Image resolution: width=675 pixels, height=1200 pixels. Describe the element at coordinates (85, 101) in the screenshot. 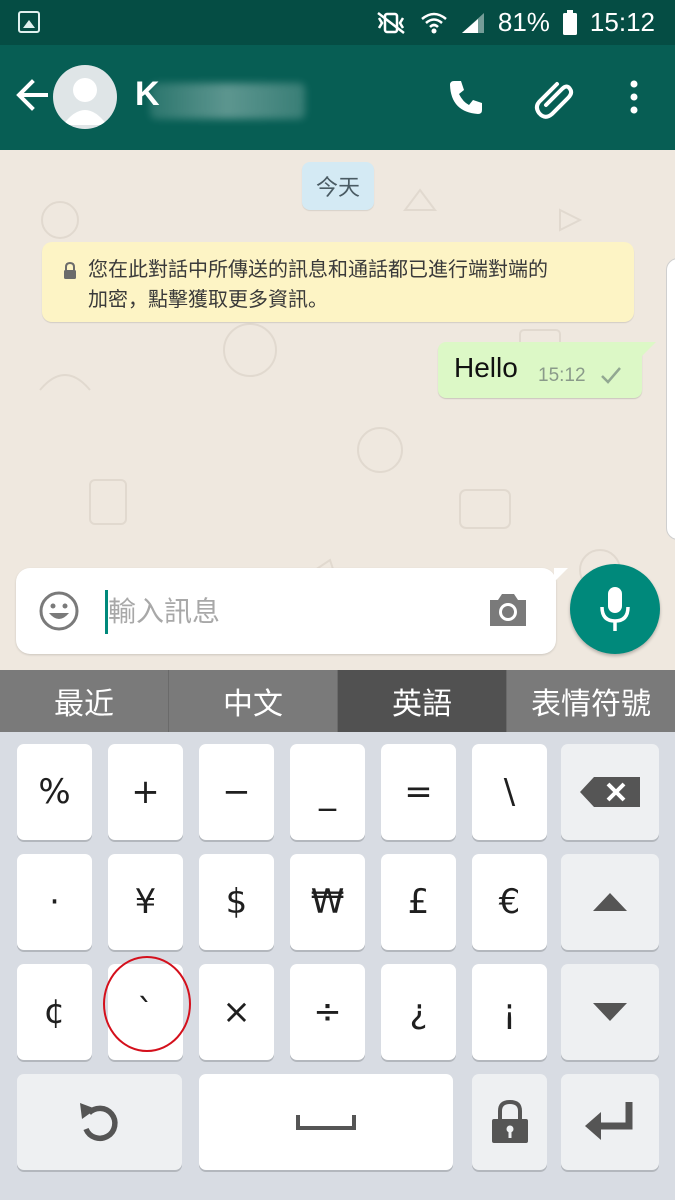

I see `default-avatar-icon` at that location.